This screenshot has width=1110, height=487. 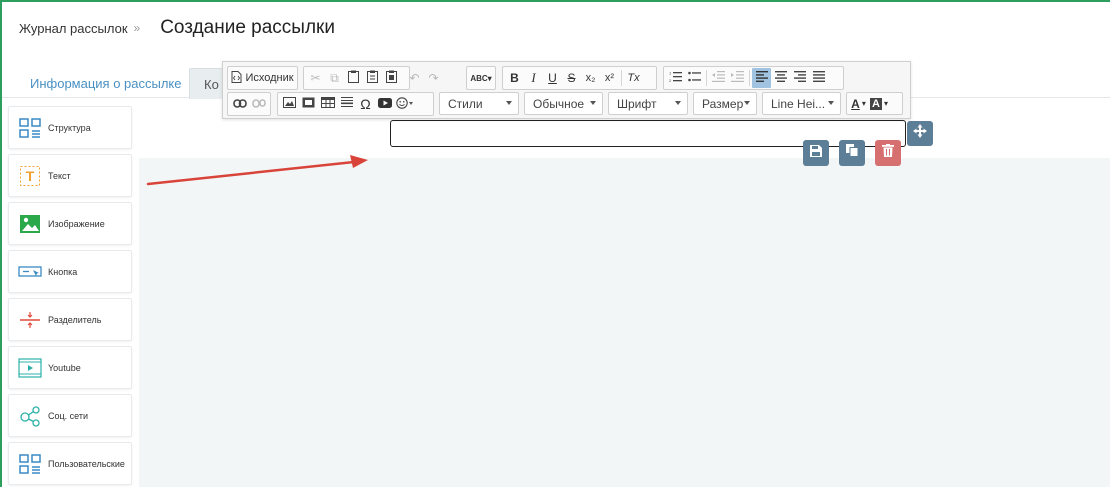 What do you see at coordinates (334, 78) in the screenshot?
I see `copy-button: ⧉` at bounding box center [334, 78].